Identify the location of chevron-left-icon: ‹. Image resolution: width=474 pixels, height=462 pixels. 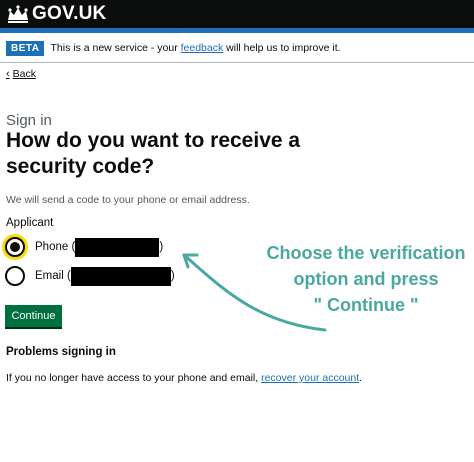
(8, 74).